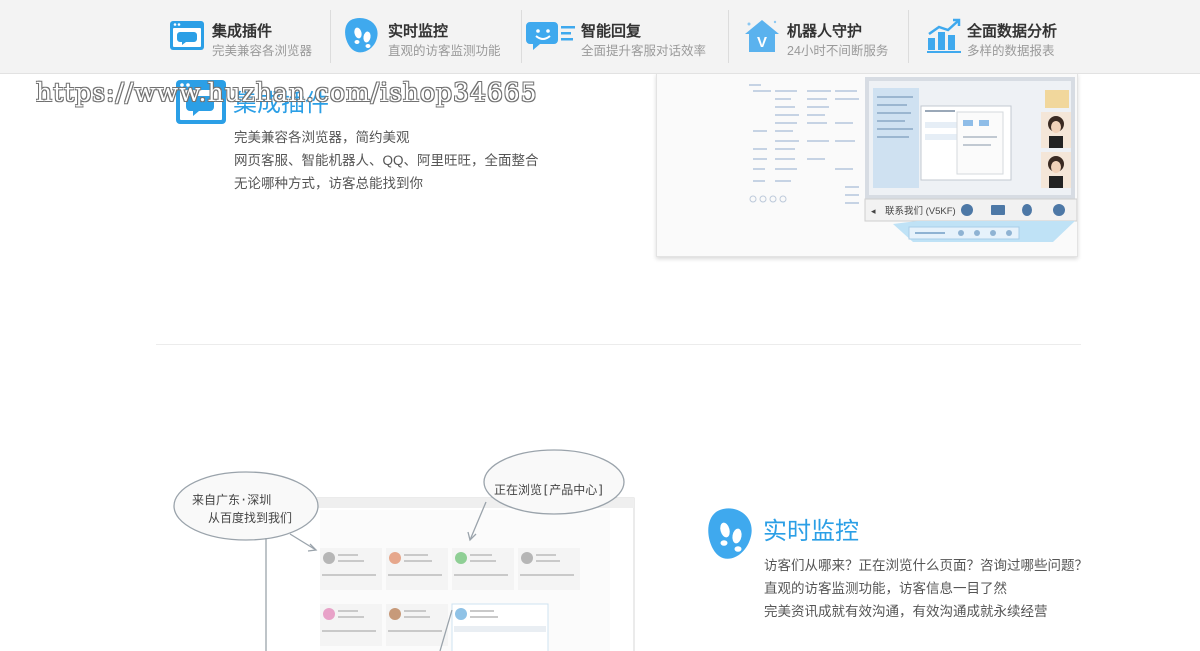 Image resolution: width=1200 pixels, height=651 pixels. Describe the element at coordinates (262, 51) in the screenshot. I see `nav-subtitle: 完美兼容各浏览器` at that location.